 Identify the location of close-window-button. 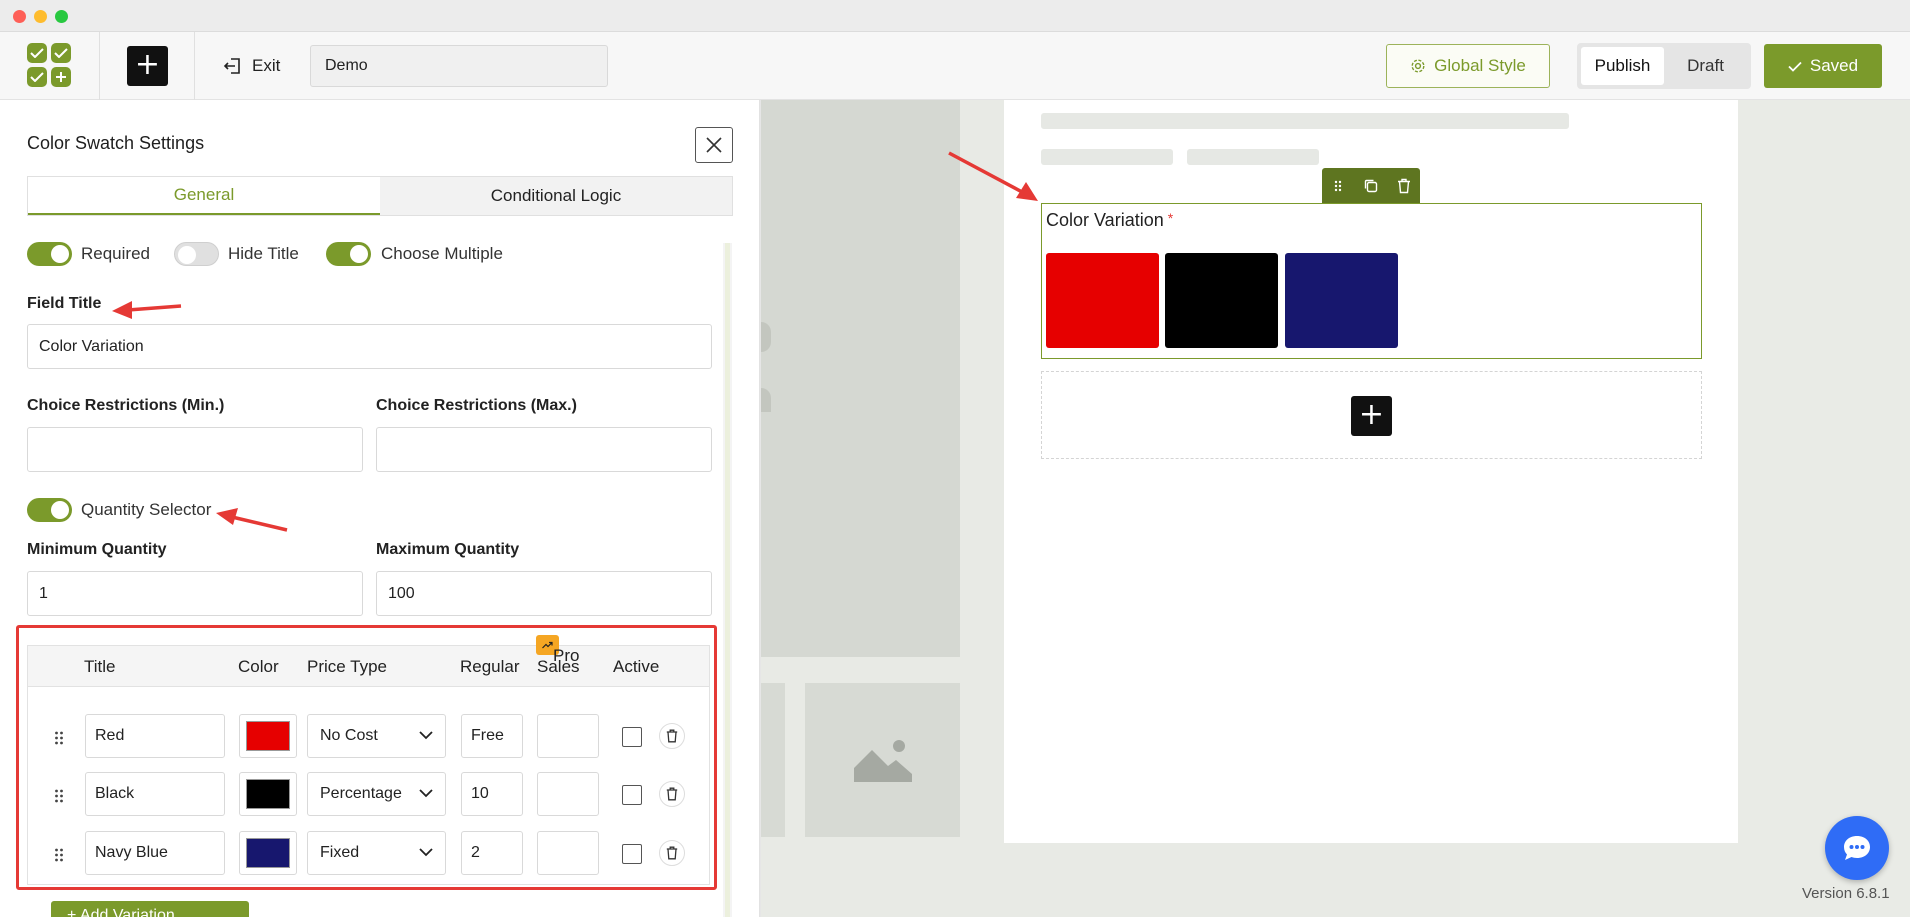
(19, 16).